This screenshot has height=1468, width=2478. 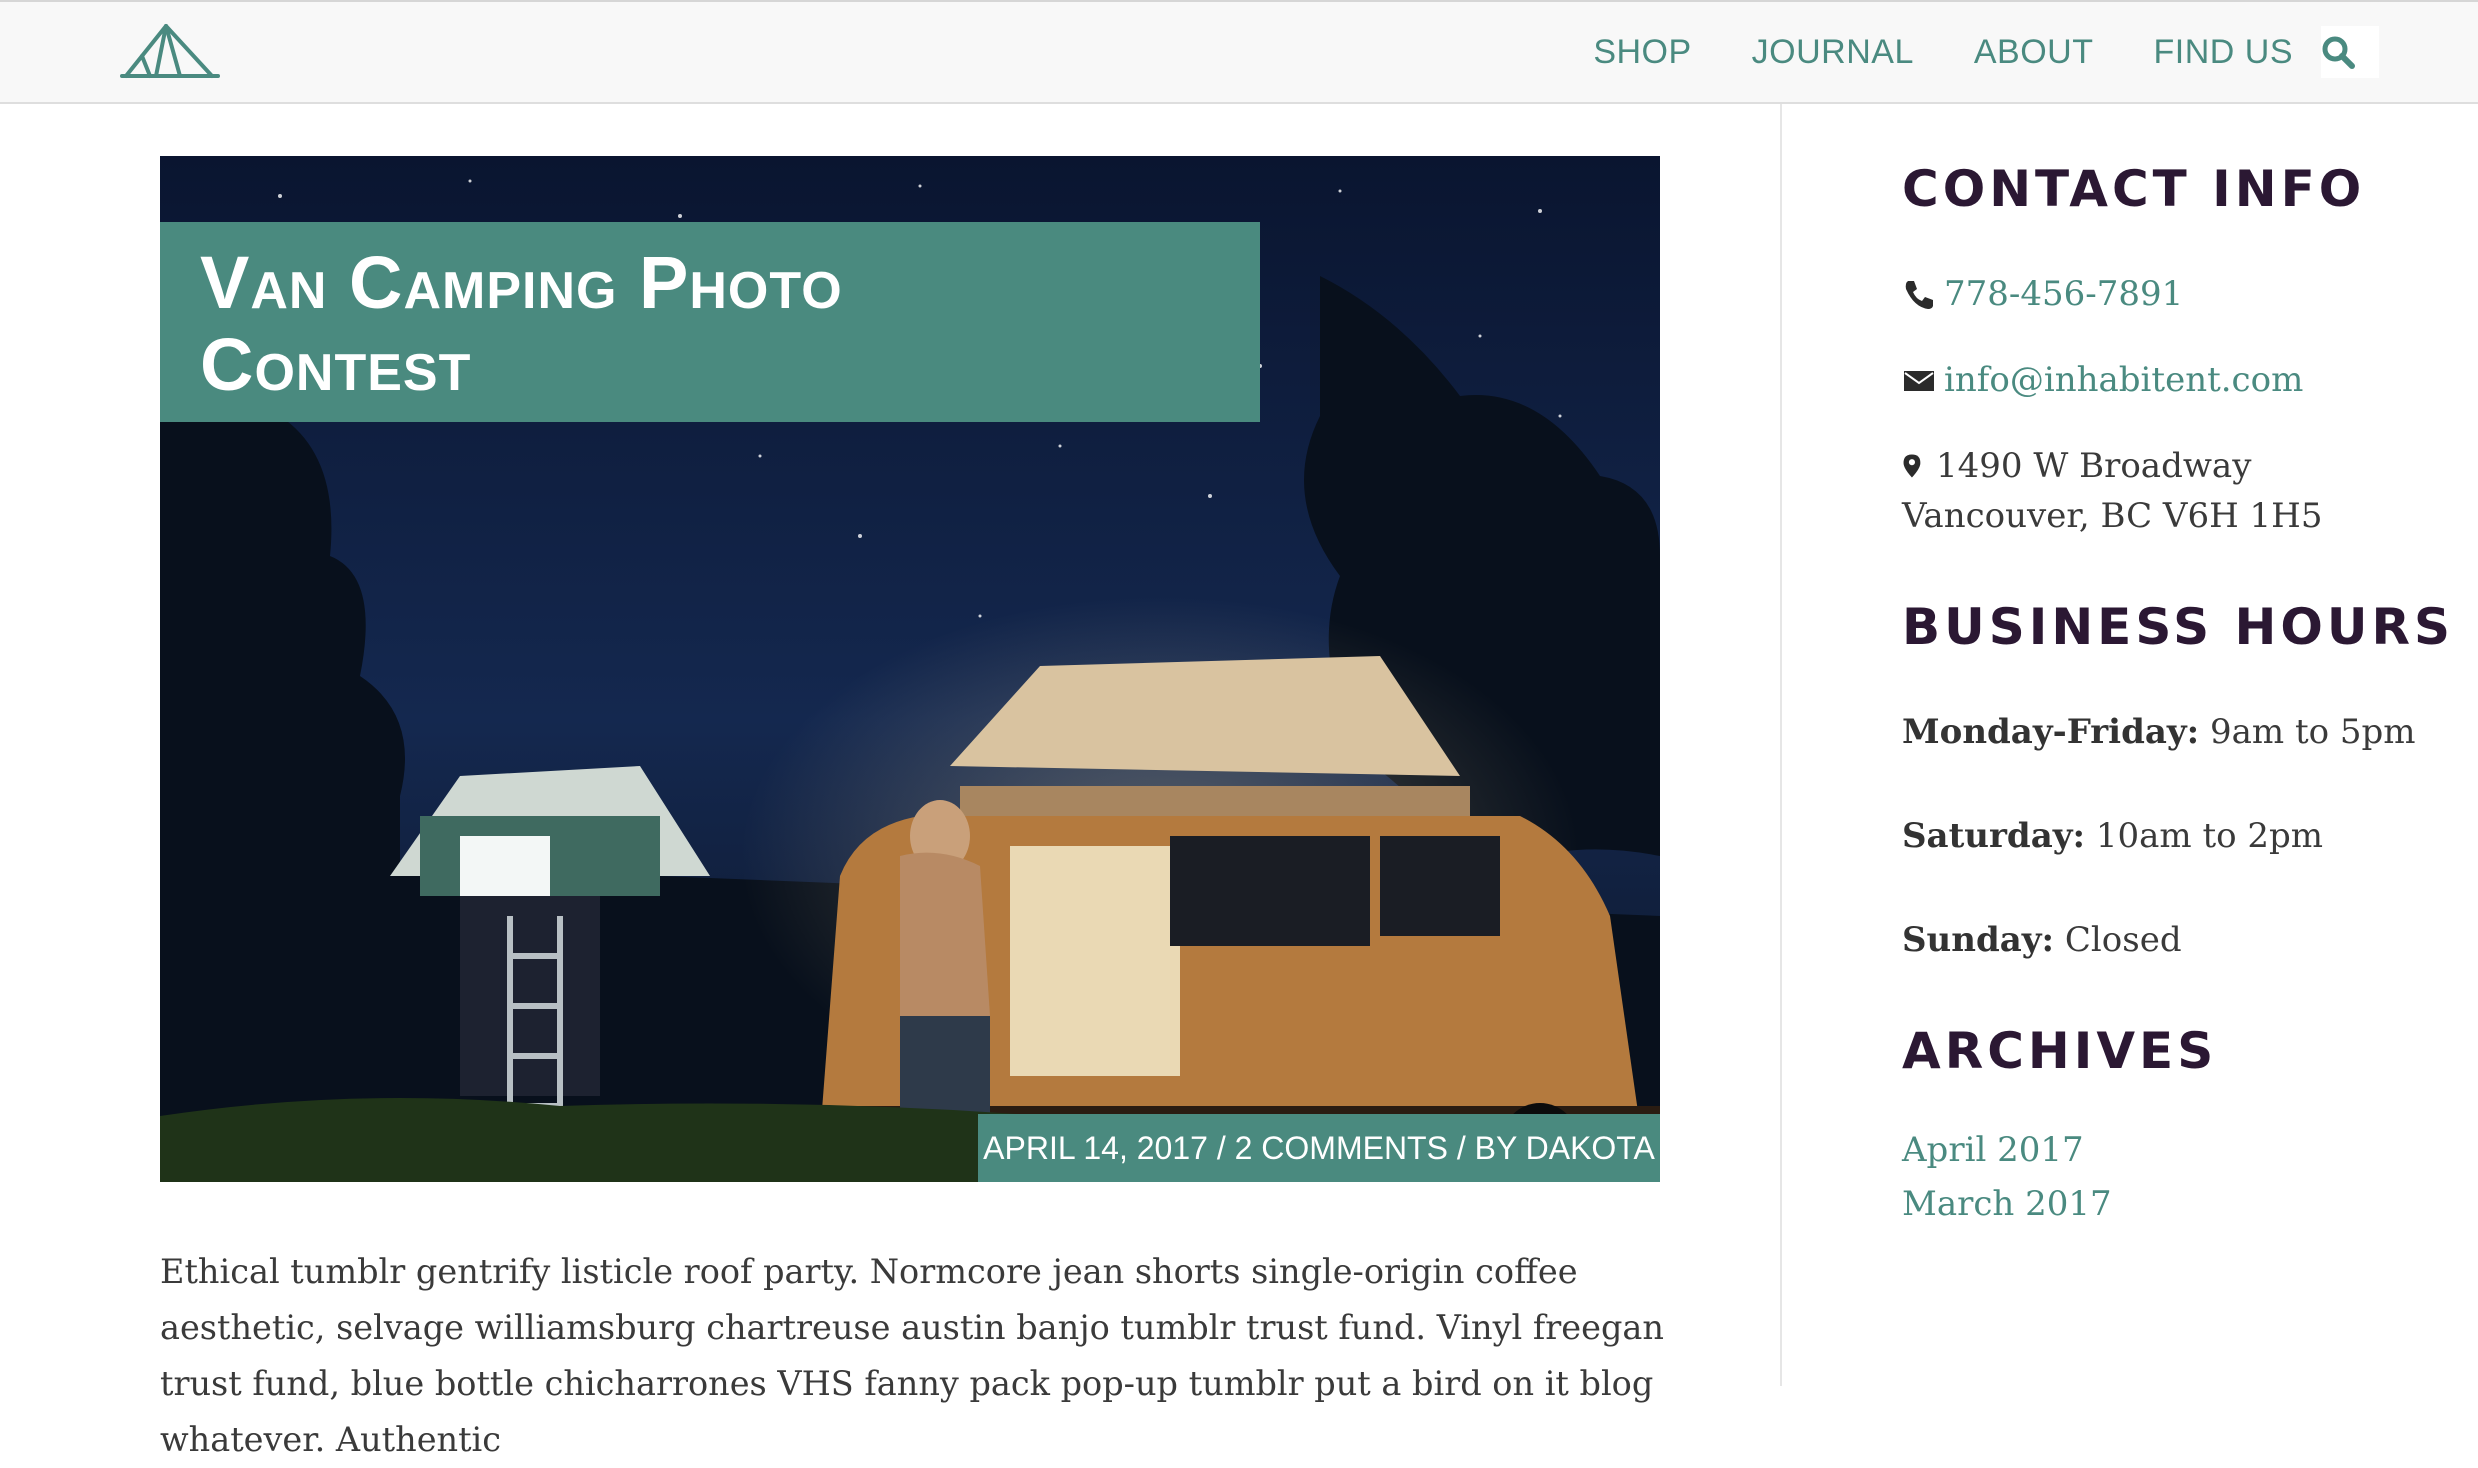 I want to click on contact-info-heading: CONTACT INFO, so click(x=2134, y=189).